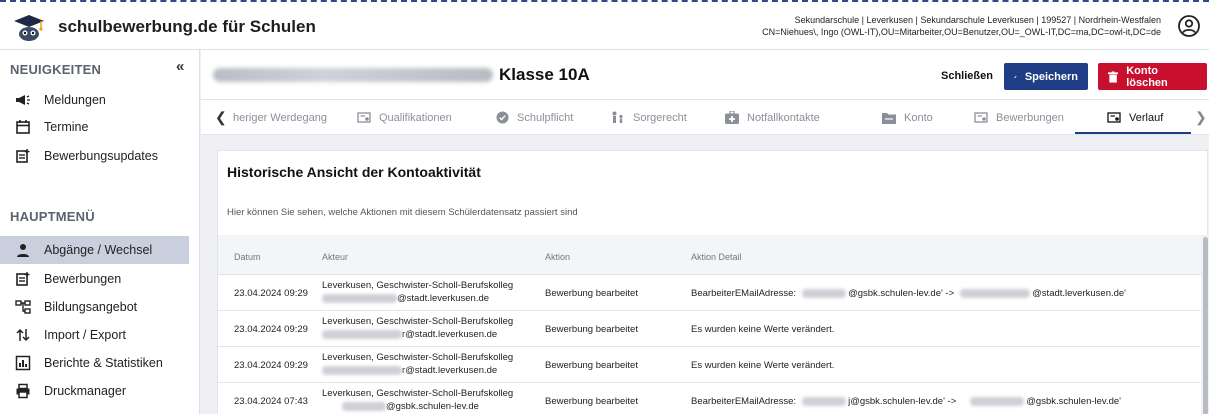  What do you see at coordinates (101, 156) in the screenshot?
I see `sidebar-item-label: Bewerbungsupdates` at bounding box center [101, 156].